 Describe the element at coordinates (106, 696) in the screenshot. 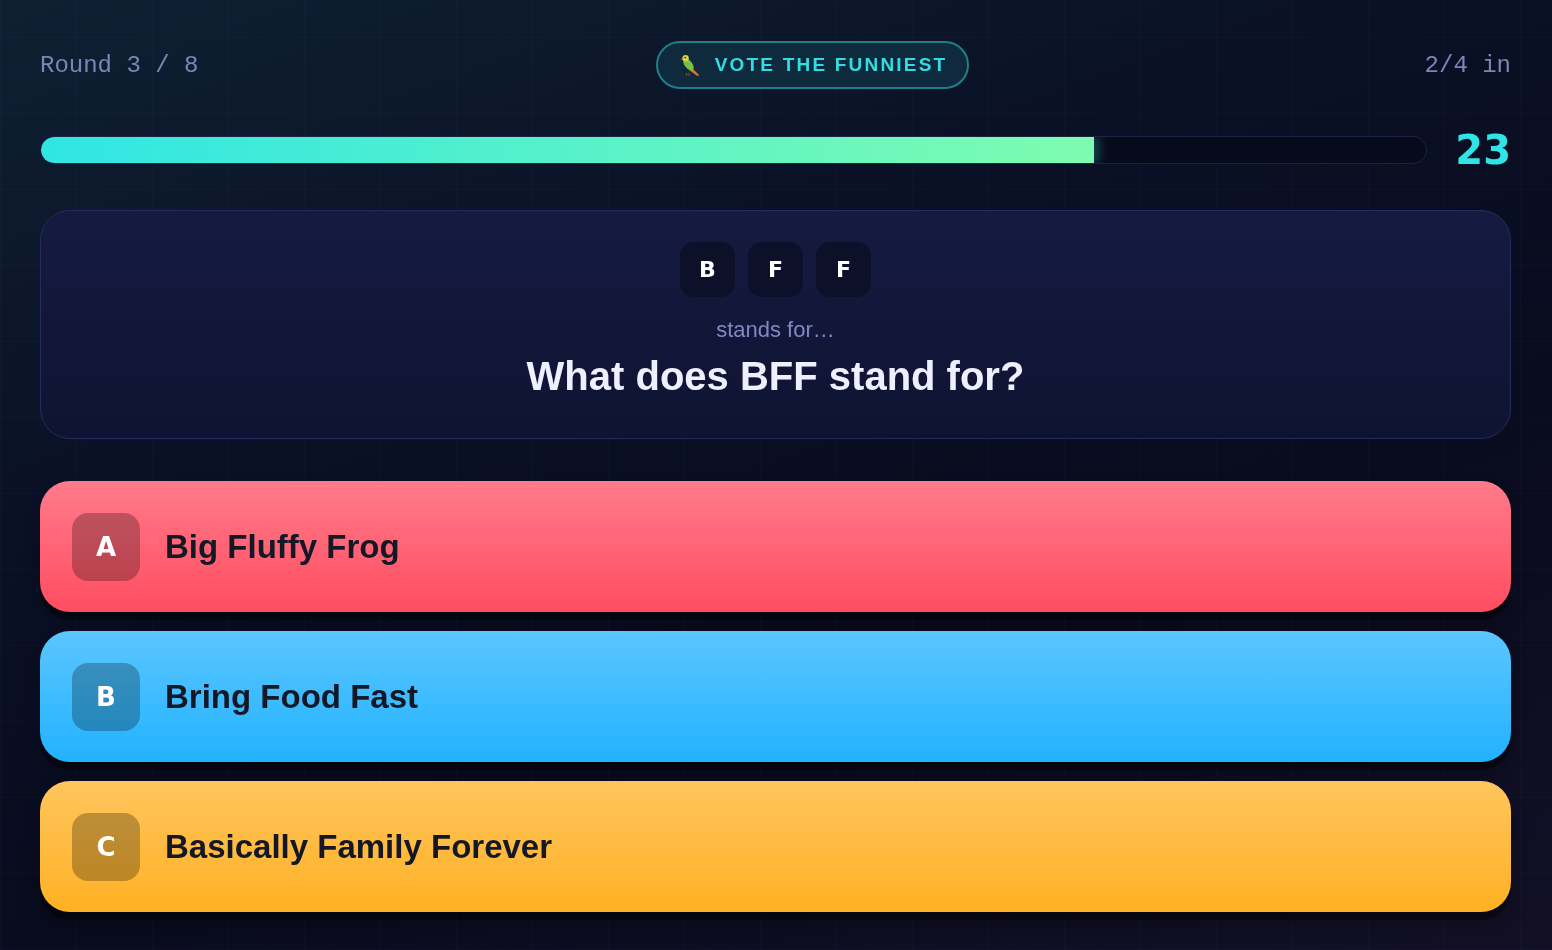

I see `answer-letter: B` at that location.